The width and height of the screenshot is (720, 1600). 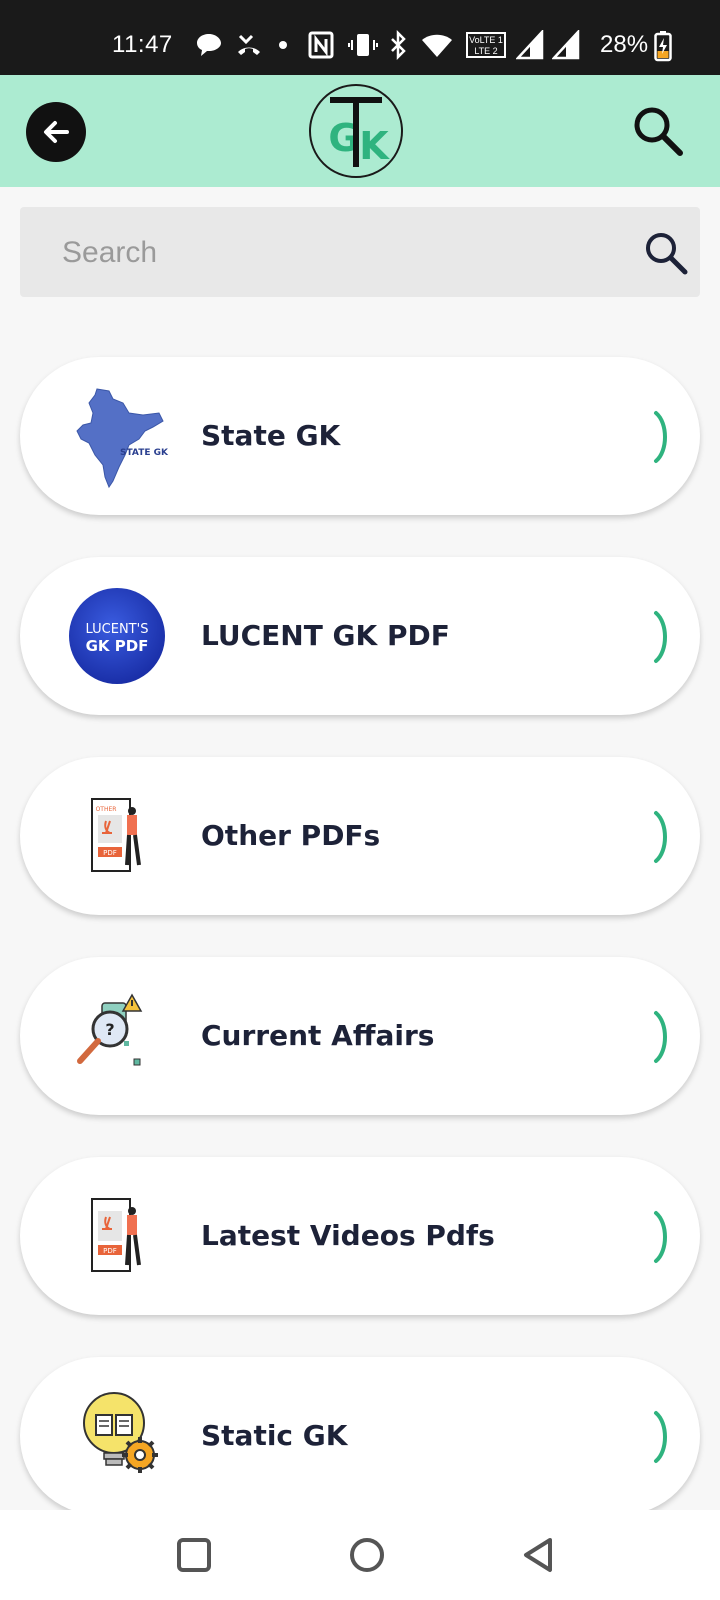 I want to click on category-card-current-affairs: ? Current Affairs, so click(x=360, y=1036).